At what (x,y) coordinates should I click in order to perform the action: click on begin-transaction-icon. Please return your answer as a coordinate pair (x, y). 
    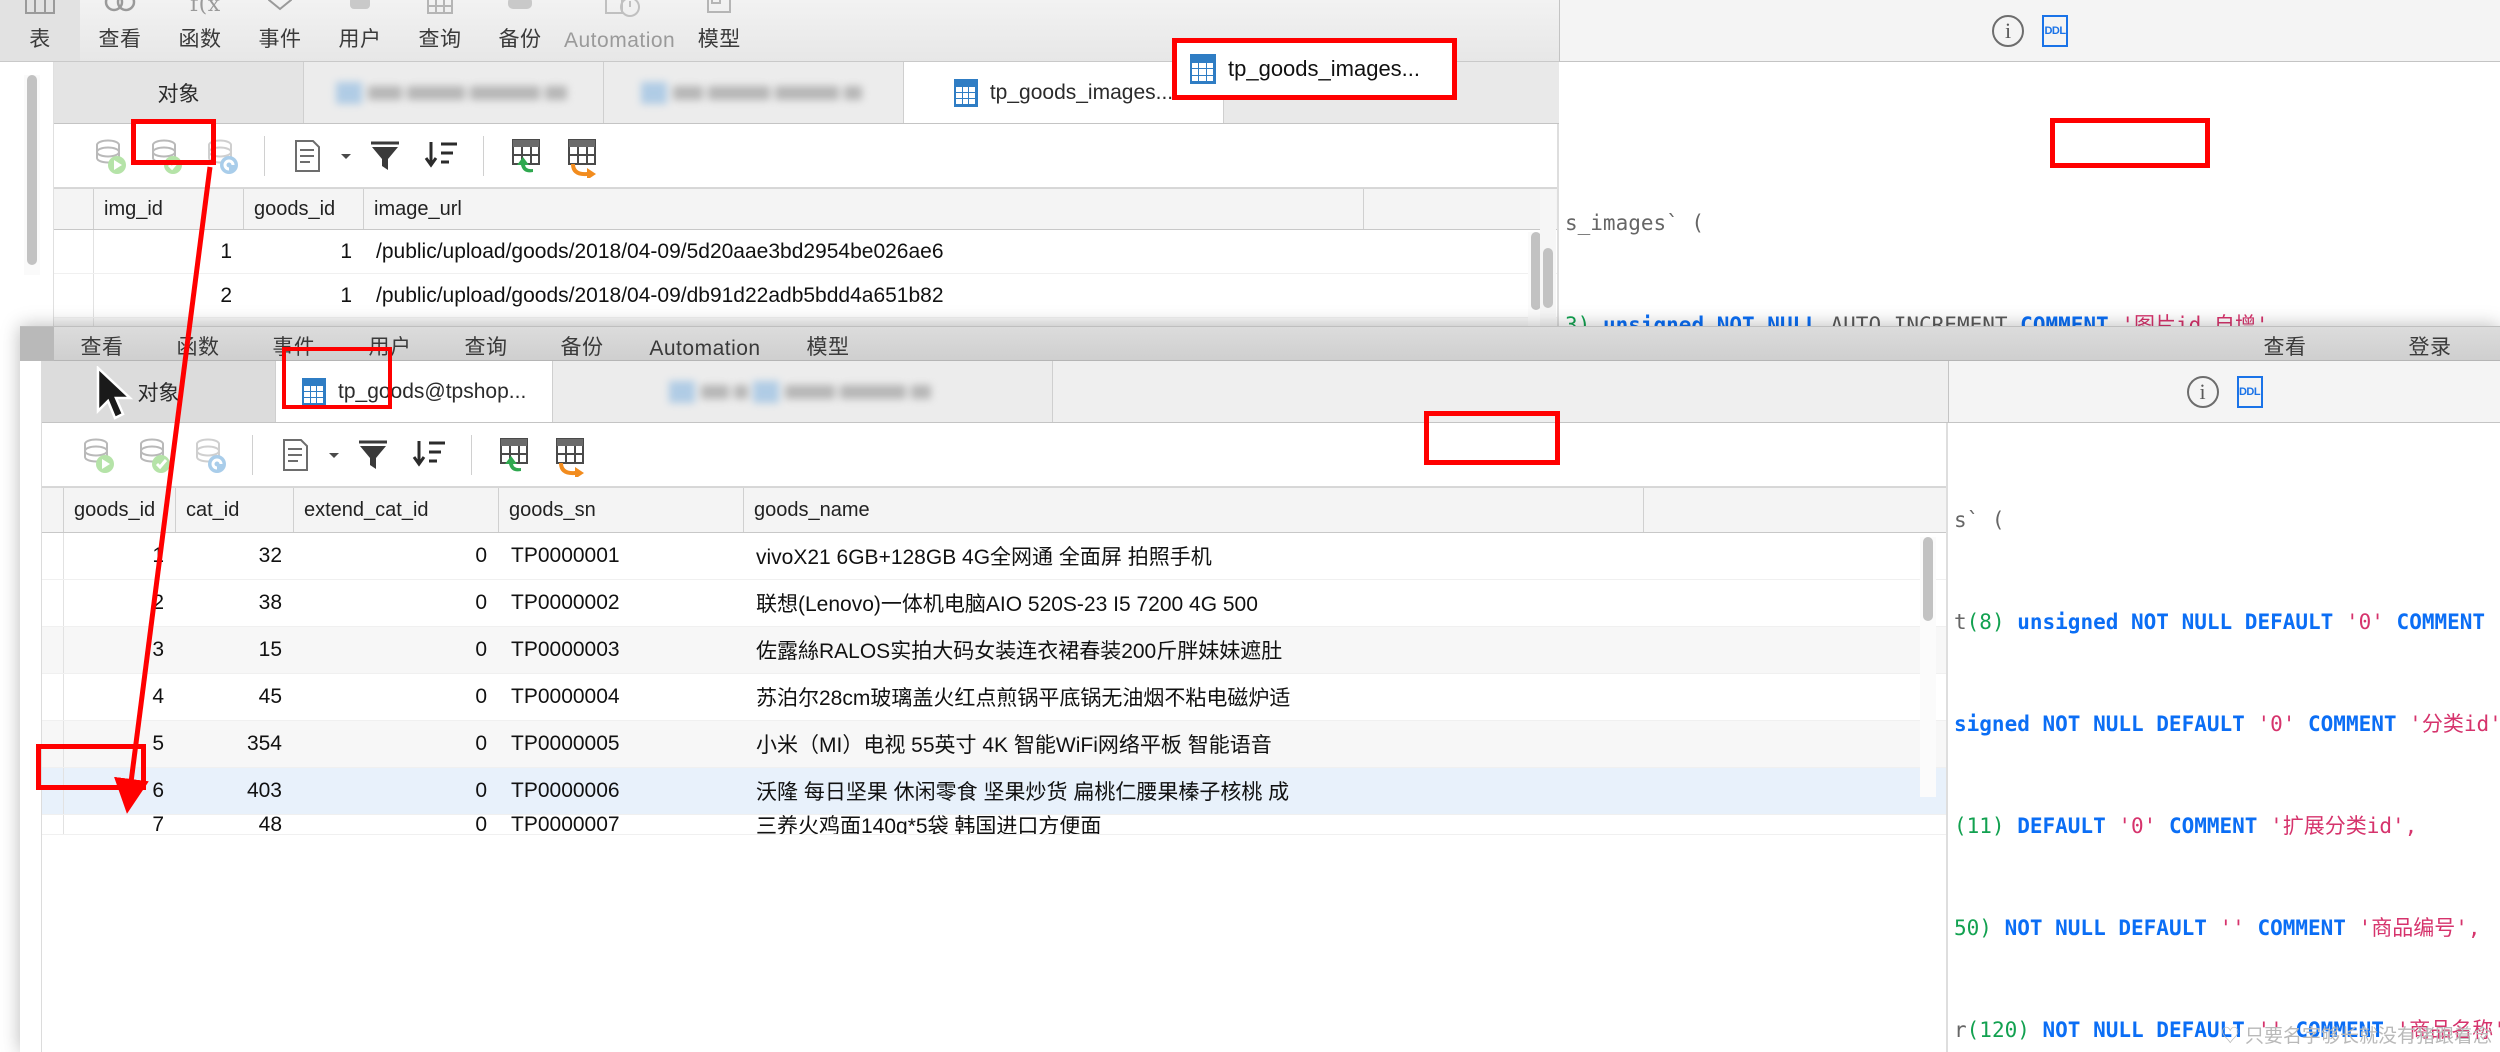
    Looking at the image, I should click on (110, 156).